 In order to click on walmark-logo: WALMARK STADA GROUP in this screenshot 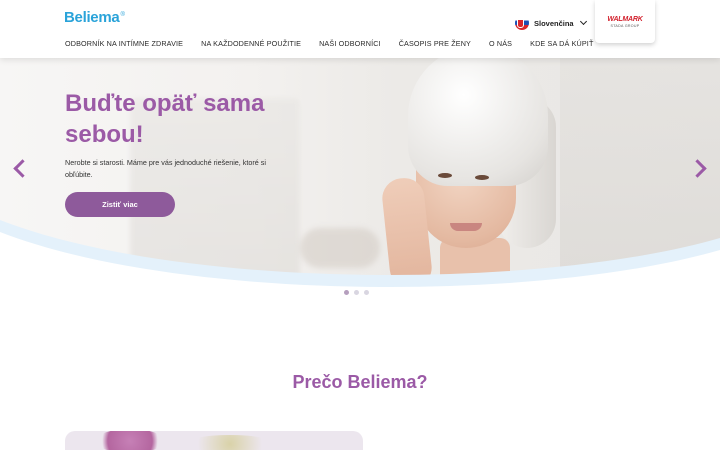, I will do `click(625, 21)`.